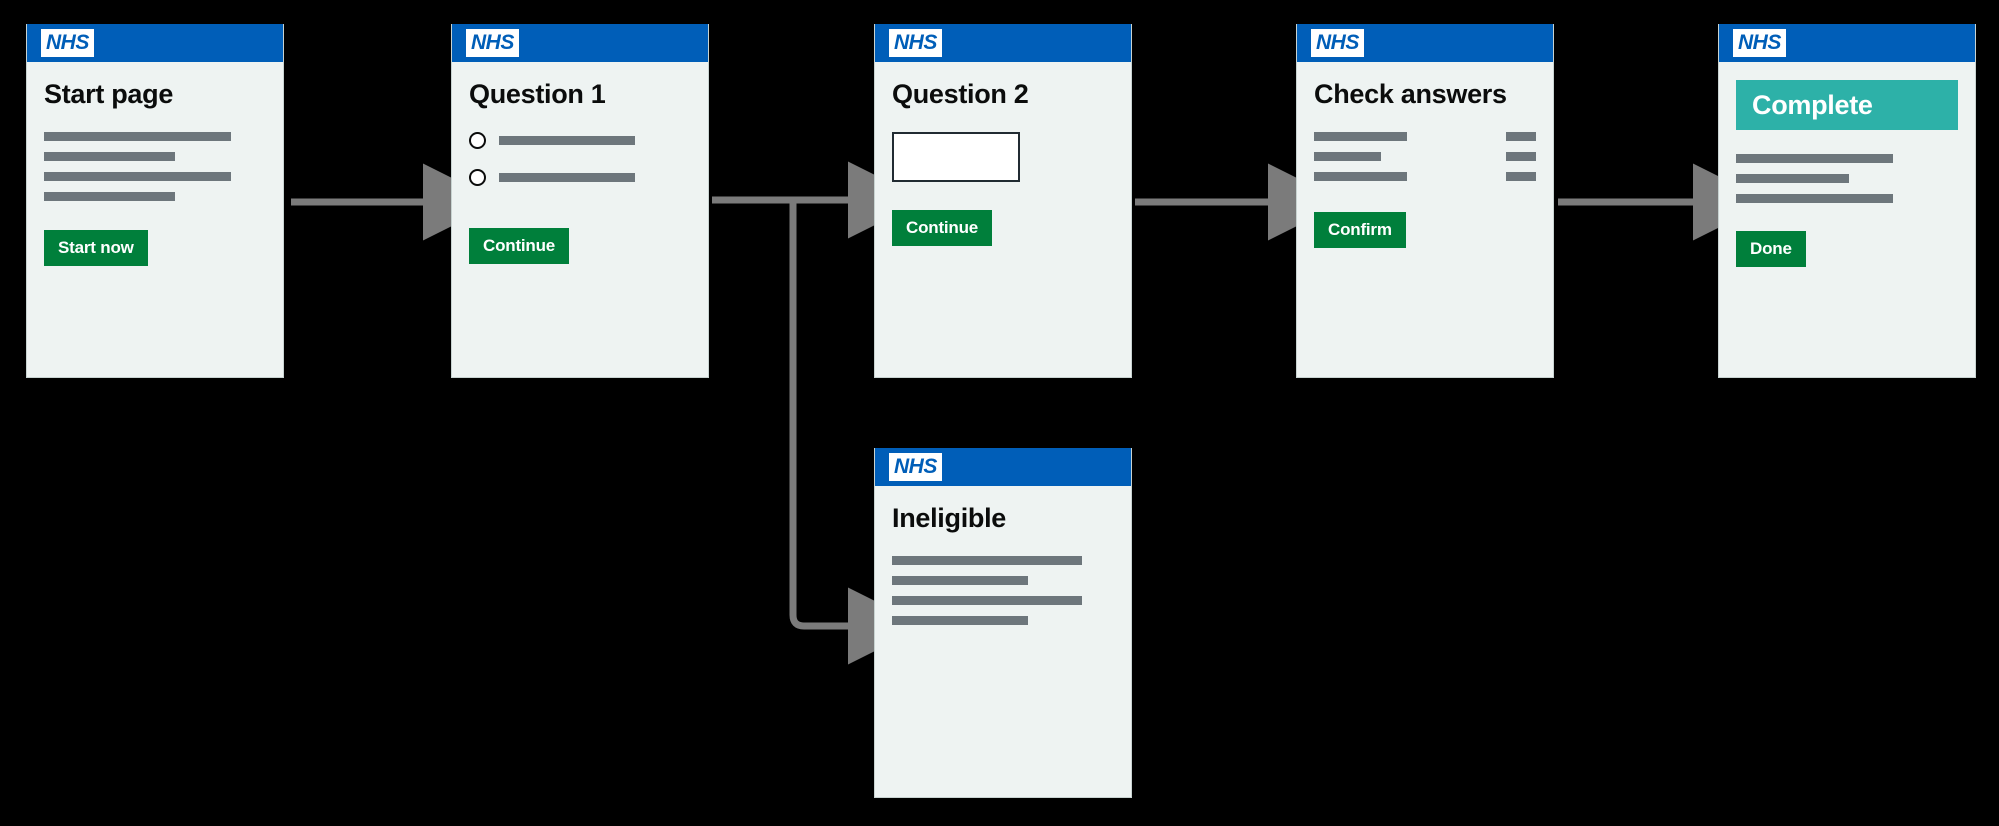 The image size is (1999, 826). I want to click on card-body: Question 1 Continue, so click(580, 163).